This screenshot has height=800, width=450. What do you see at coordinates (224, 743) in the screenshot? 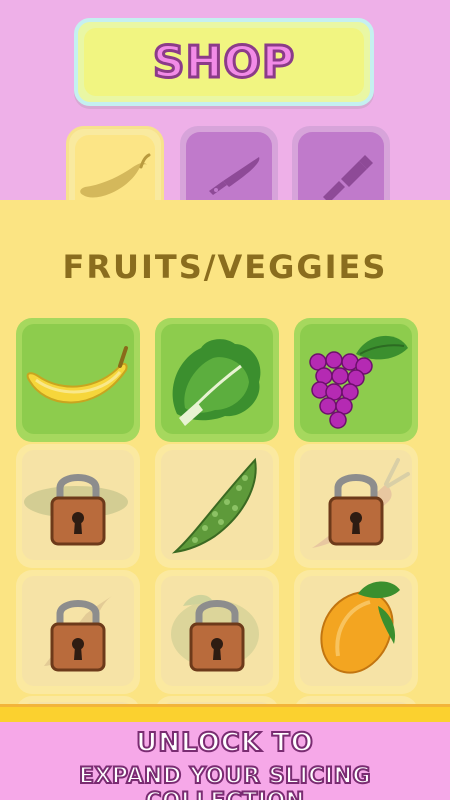
I see `footer-line1: UNLOCK TO` at bounding box center [224, 743].